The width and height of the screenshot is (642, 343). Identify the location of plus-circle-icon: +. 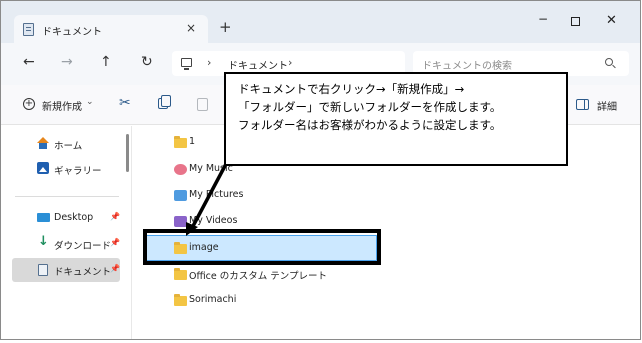
(29, 104).